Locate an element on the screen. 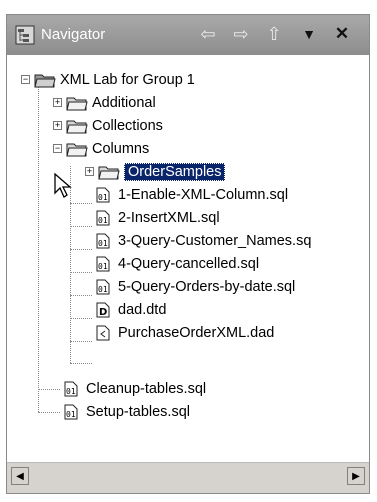  dtd-file-icon: D is located at coordinates (103, 310).